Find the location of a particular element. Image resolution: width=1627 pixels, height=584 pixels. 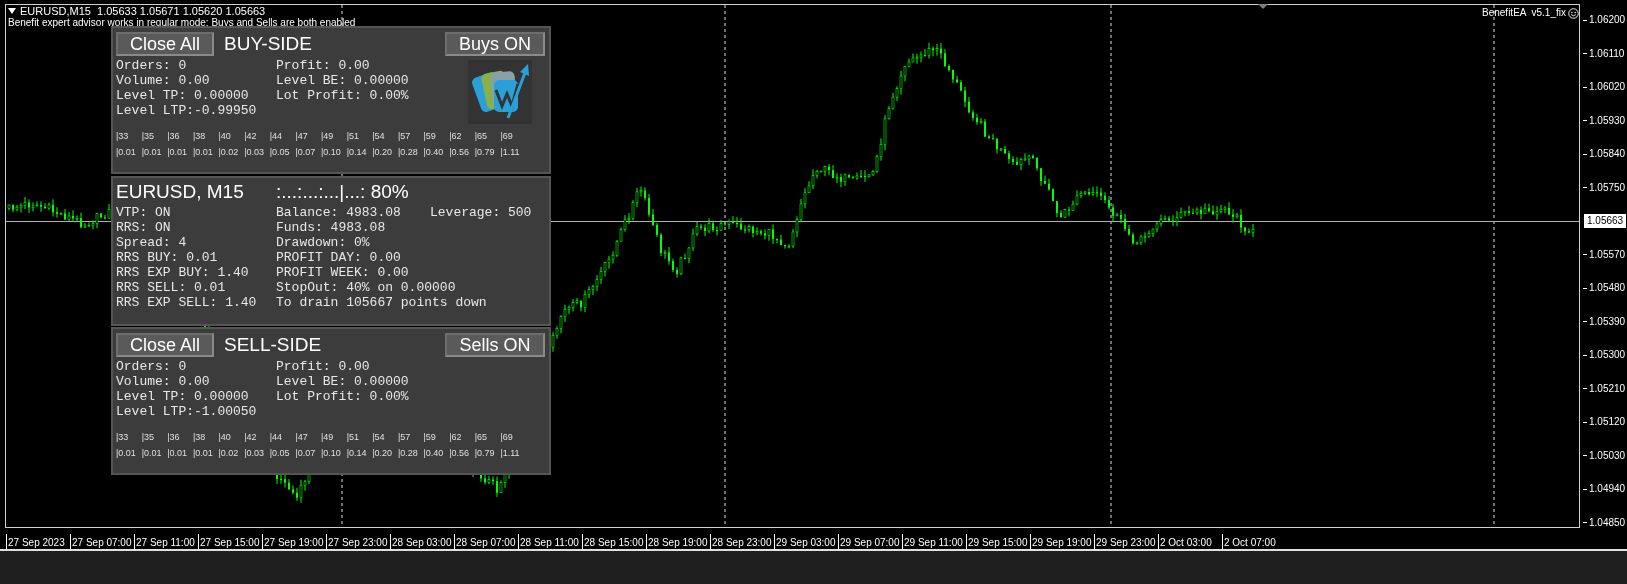

dropdown-triangle-icon is located at coordinates (12, 11).